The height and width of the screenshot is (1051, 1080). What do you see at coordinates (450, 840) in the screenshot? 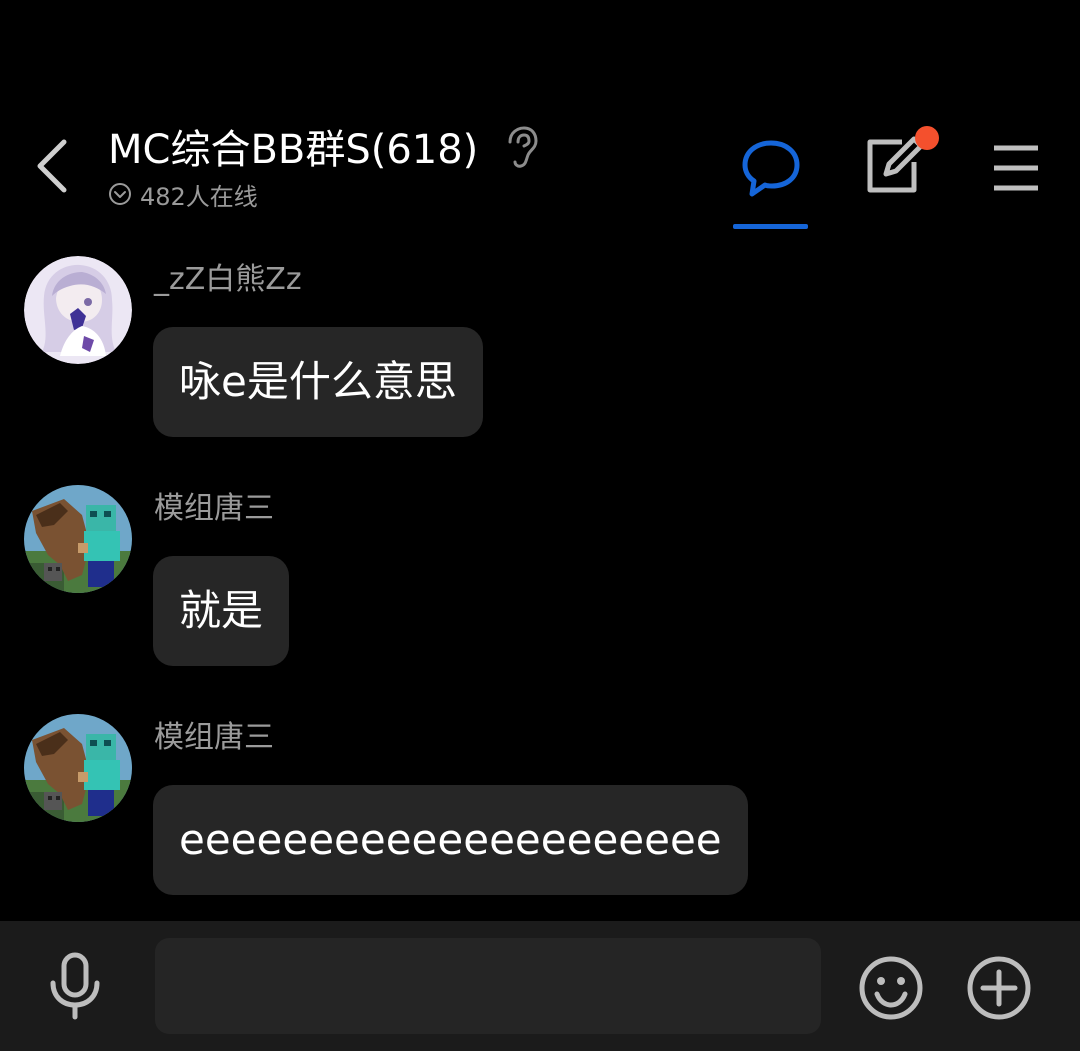
I see `message-bubble: eeeeeeeeeeeeeeeeeeeee` at bounding box center [450, 840].